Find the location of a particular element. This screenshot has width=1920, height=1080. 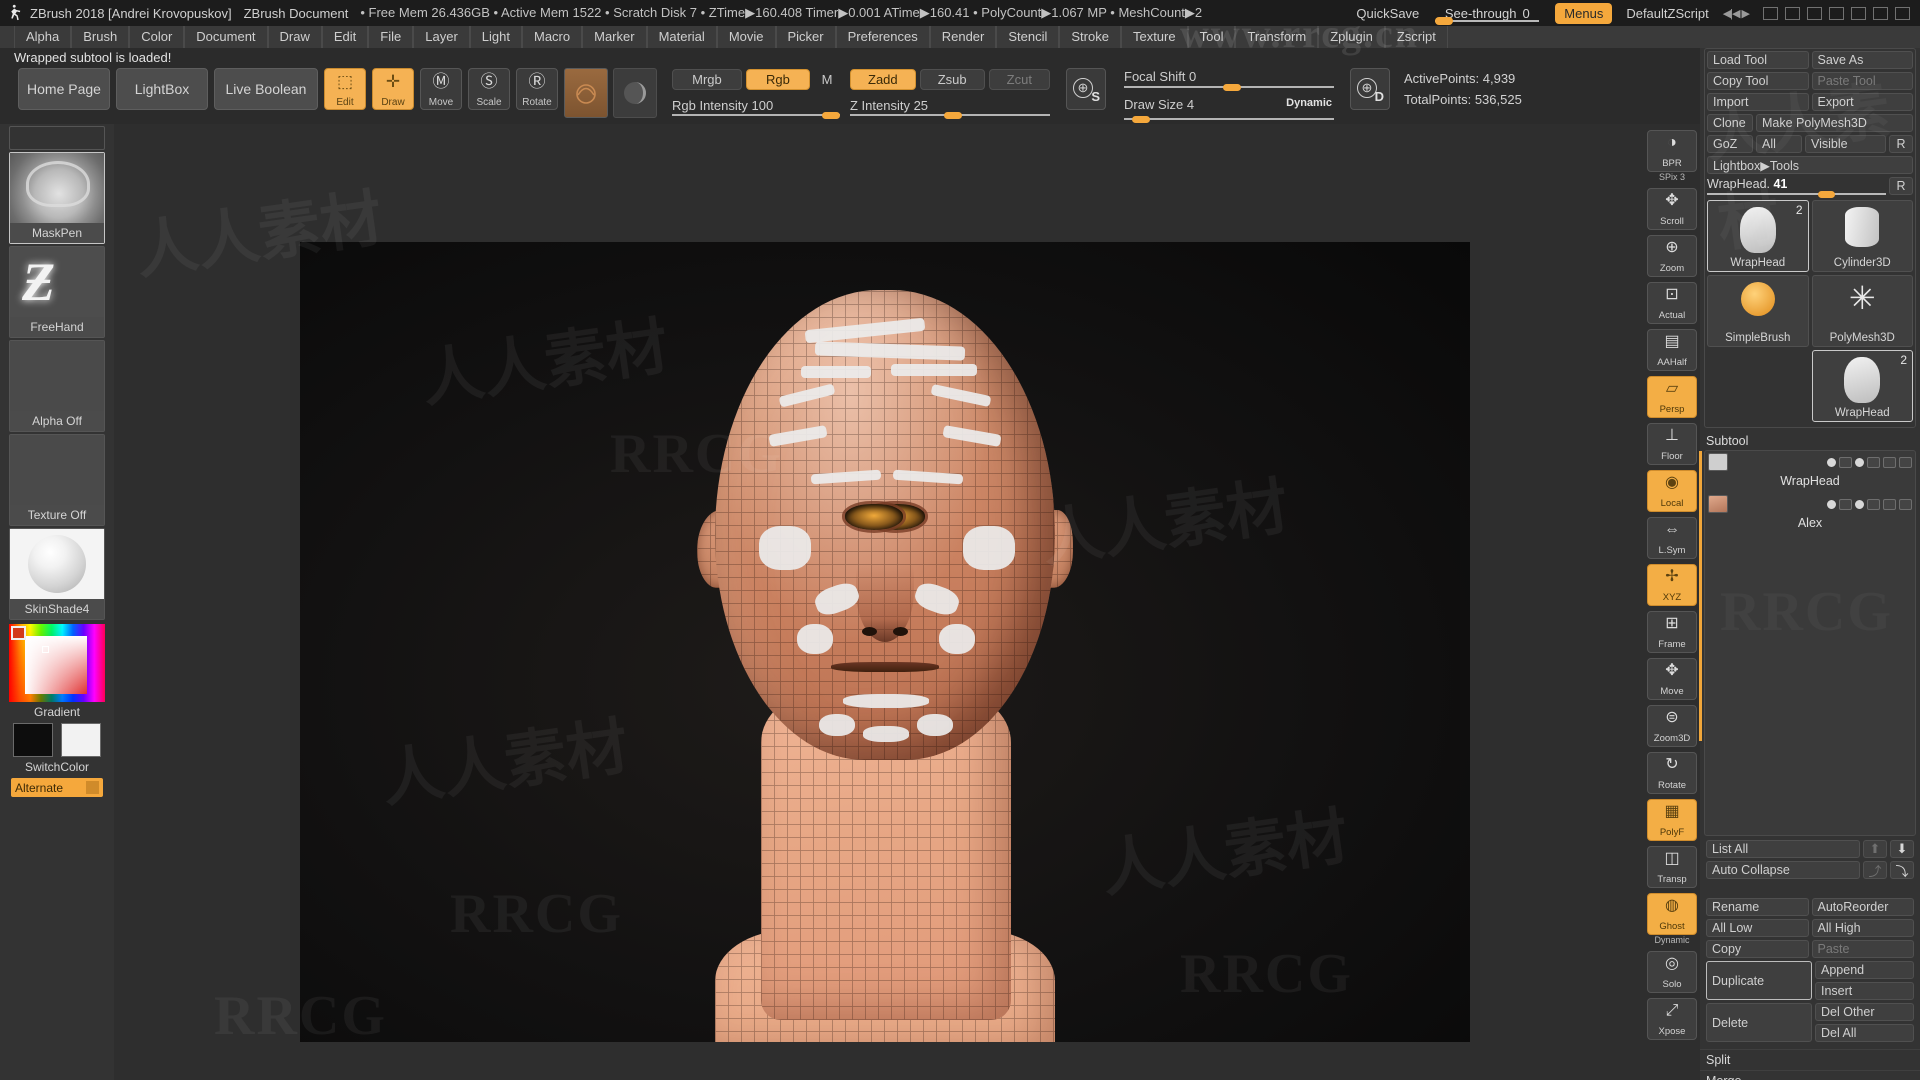

menu-item-file: File is located at coordinates (391, 37).